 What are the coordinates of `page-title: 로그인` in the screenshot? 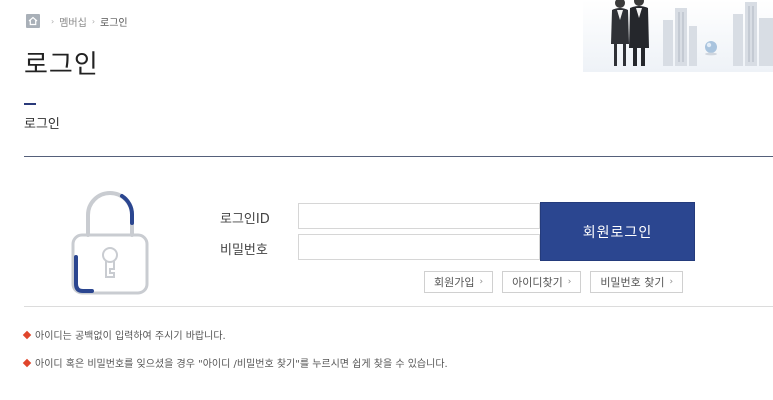 It's located at (61, 65).